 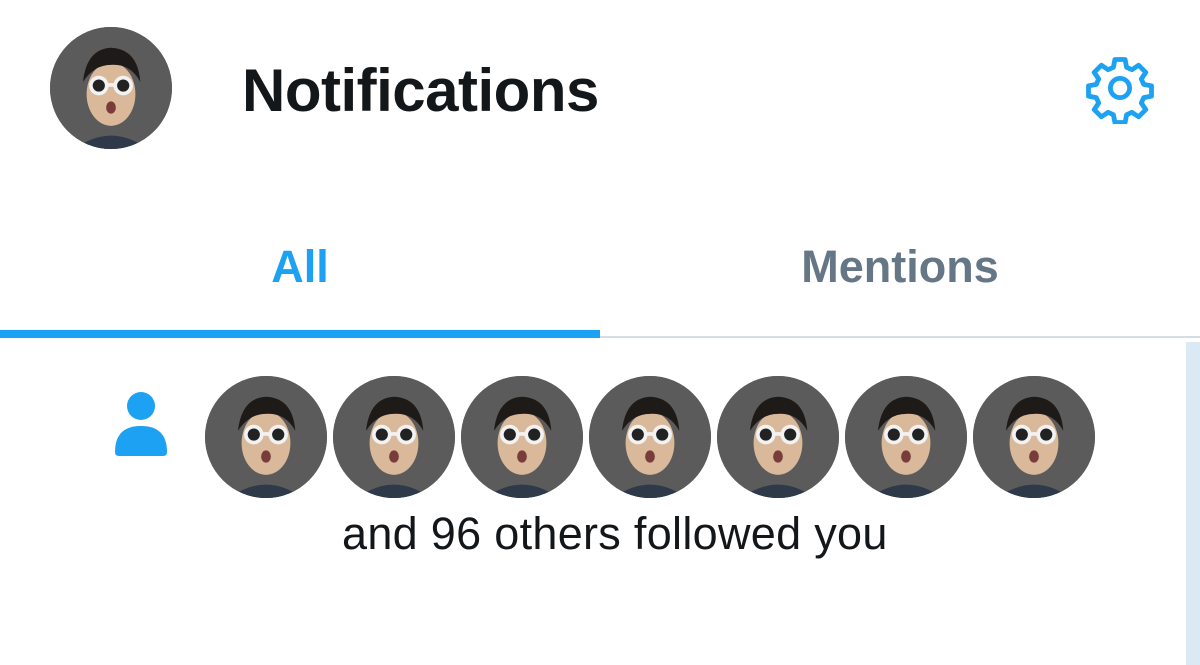 I want to click on profile-avatar, so click(x=111, y=88).